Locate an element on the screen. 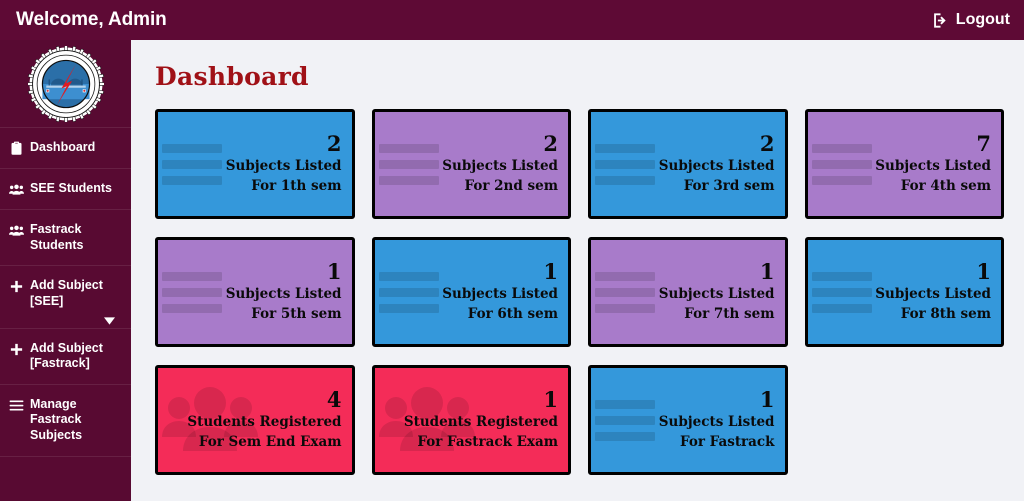 The height and width of the screenshot is (501, 1024). stat-card-3: 2 Subjects Listed For 3rd sem is located at coordinates (688, 164).